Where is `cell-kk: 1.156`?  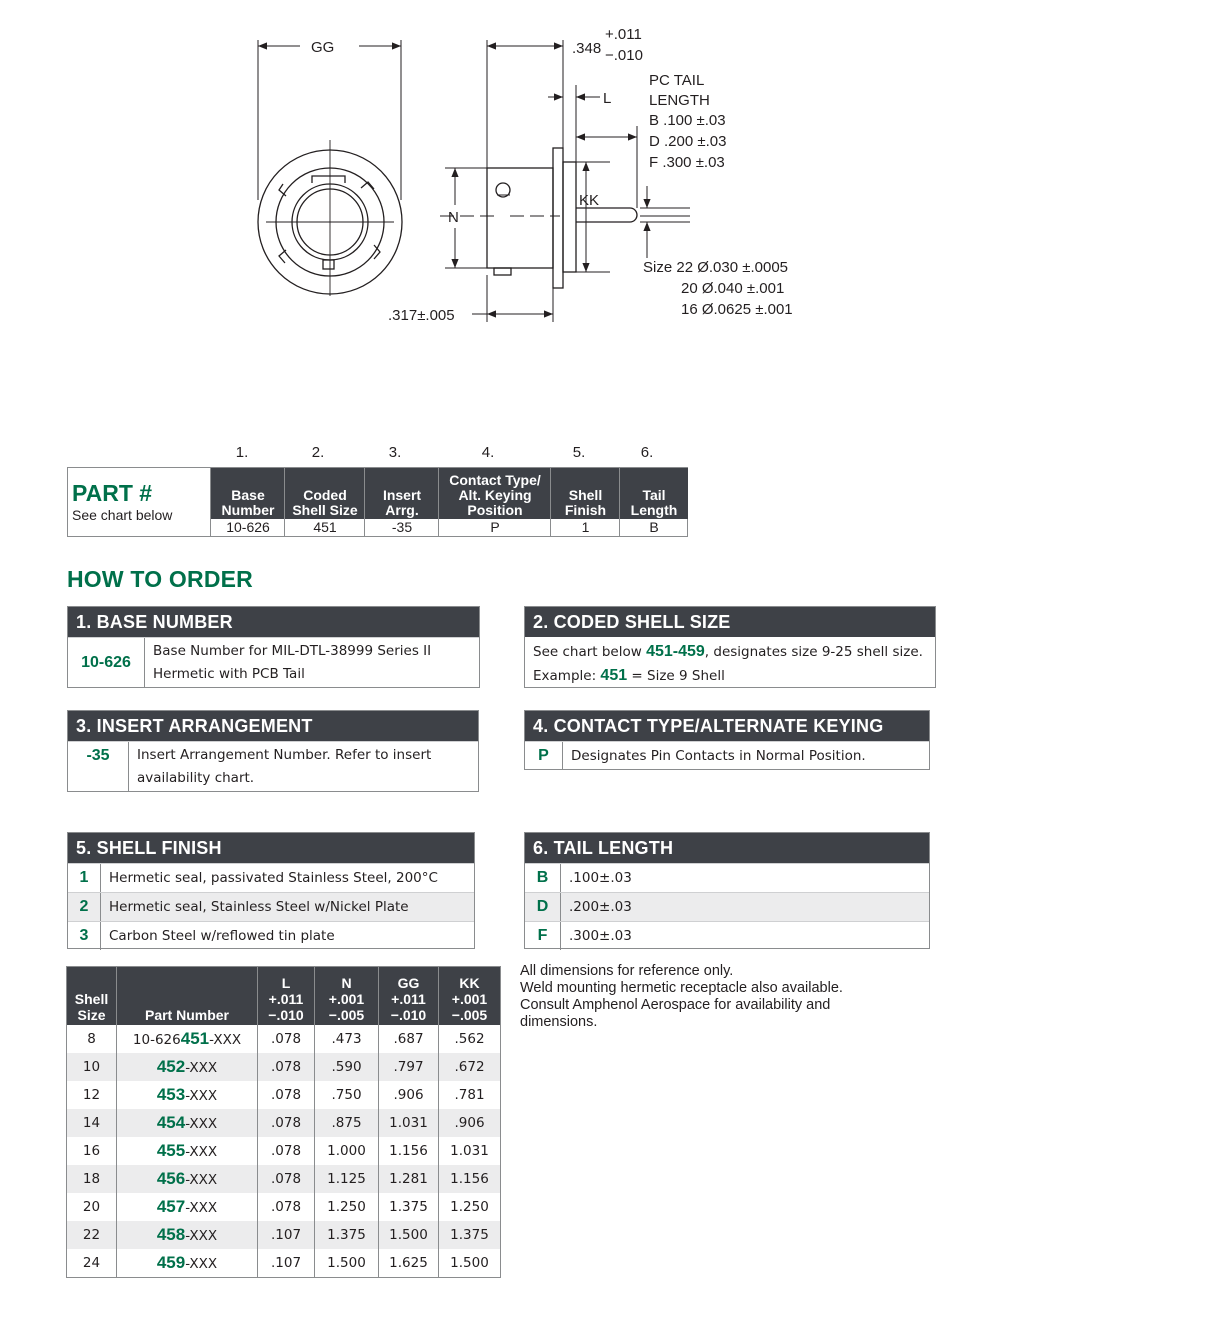
cell-kk: 1.156 is located at coordinates (469, 1179).